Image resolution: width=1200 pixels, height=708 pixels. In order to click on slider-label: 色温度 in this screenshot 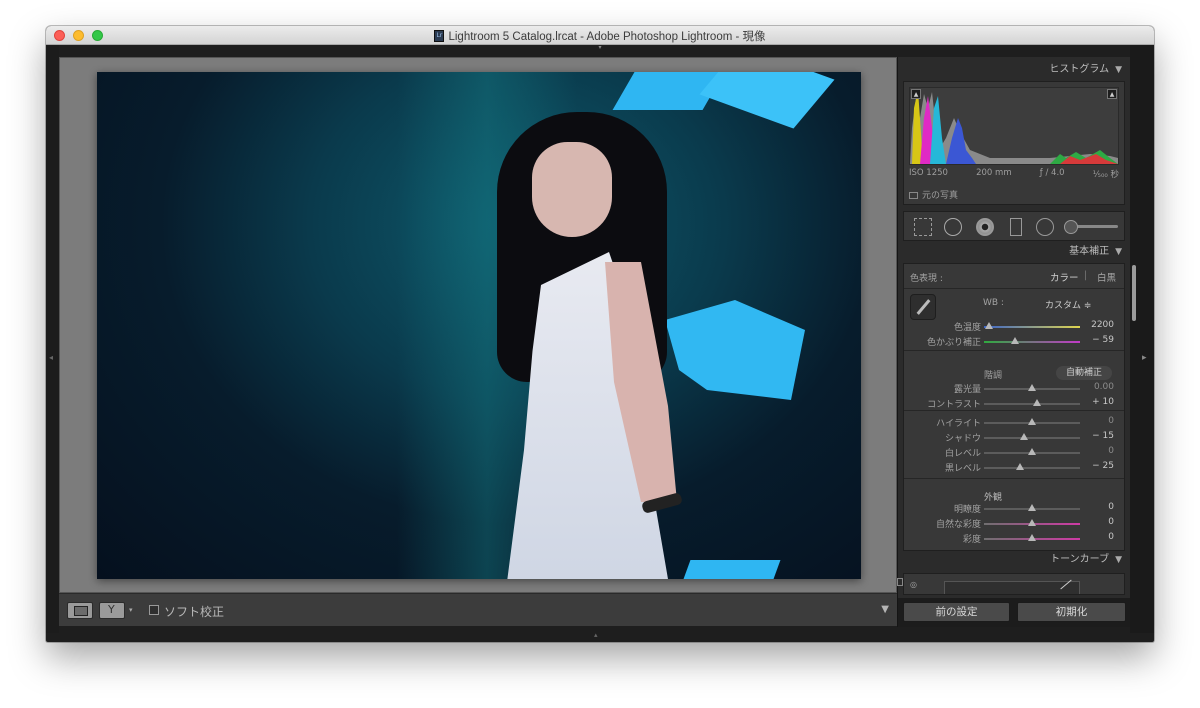, I will do `click(967, 328)`.